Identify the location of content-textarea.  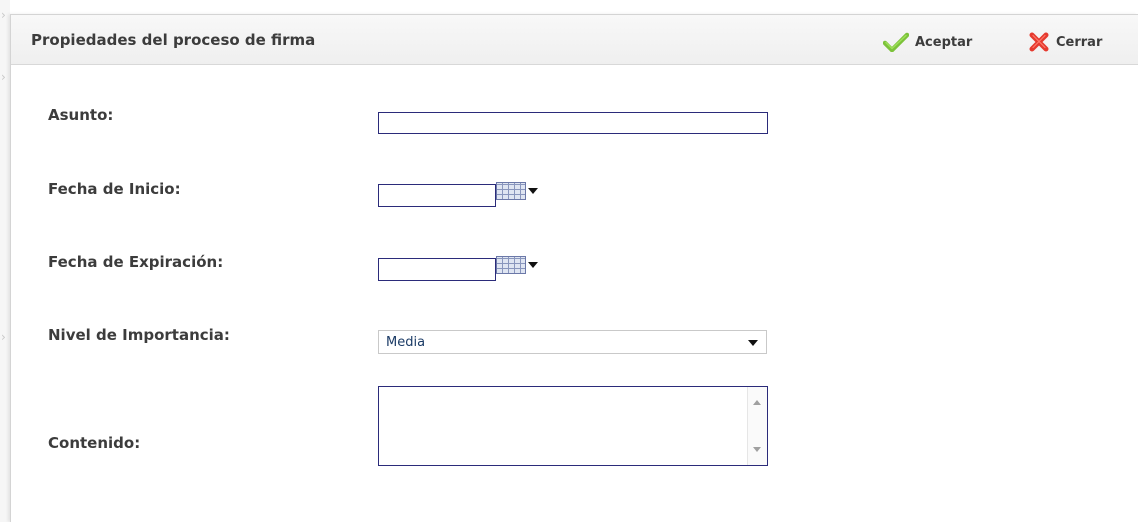
(573, 426).